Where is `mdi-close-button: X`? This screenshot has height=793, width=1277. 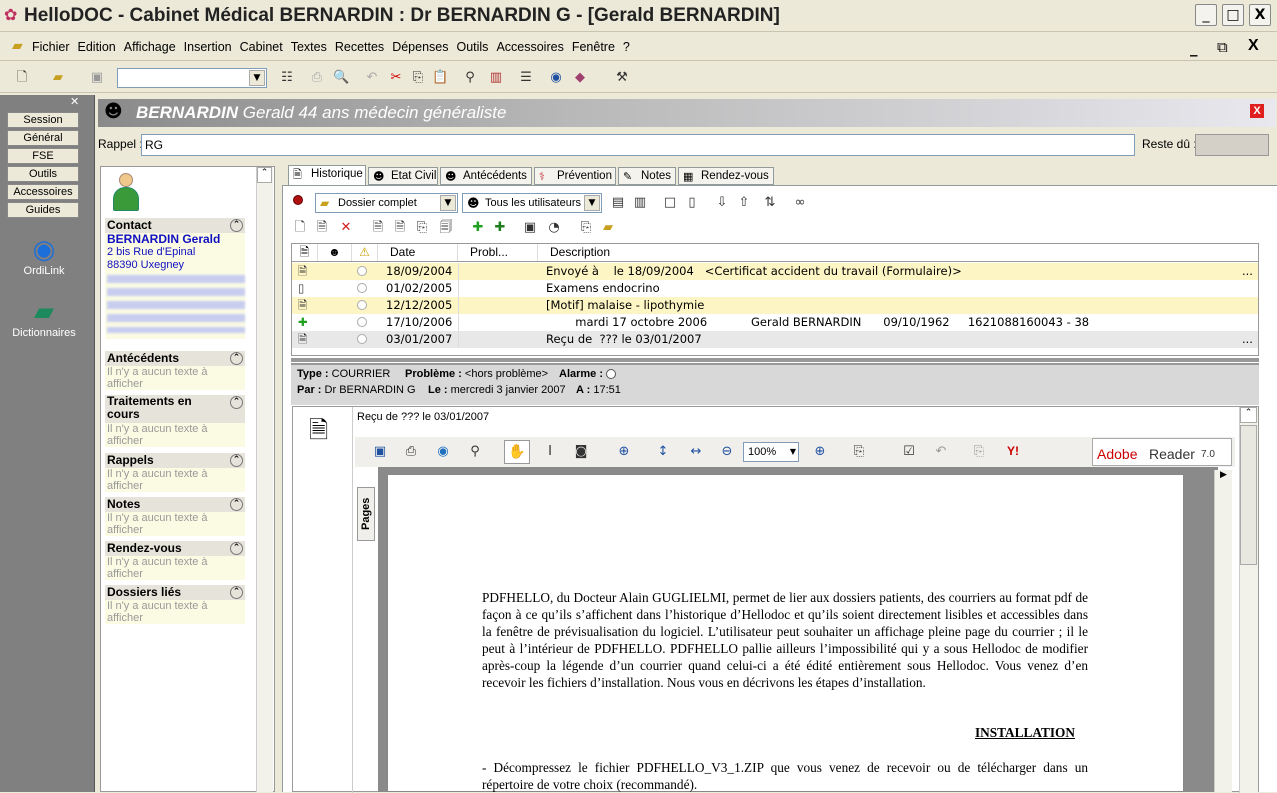
mdi-close-button: X is located at coordinates (1253, 46).